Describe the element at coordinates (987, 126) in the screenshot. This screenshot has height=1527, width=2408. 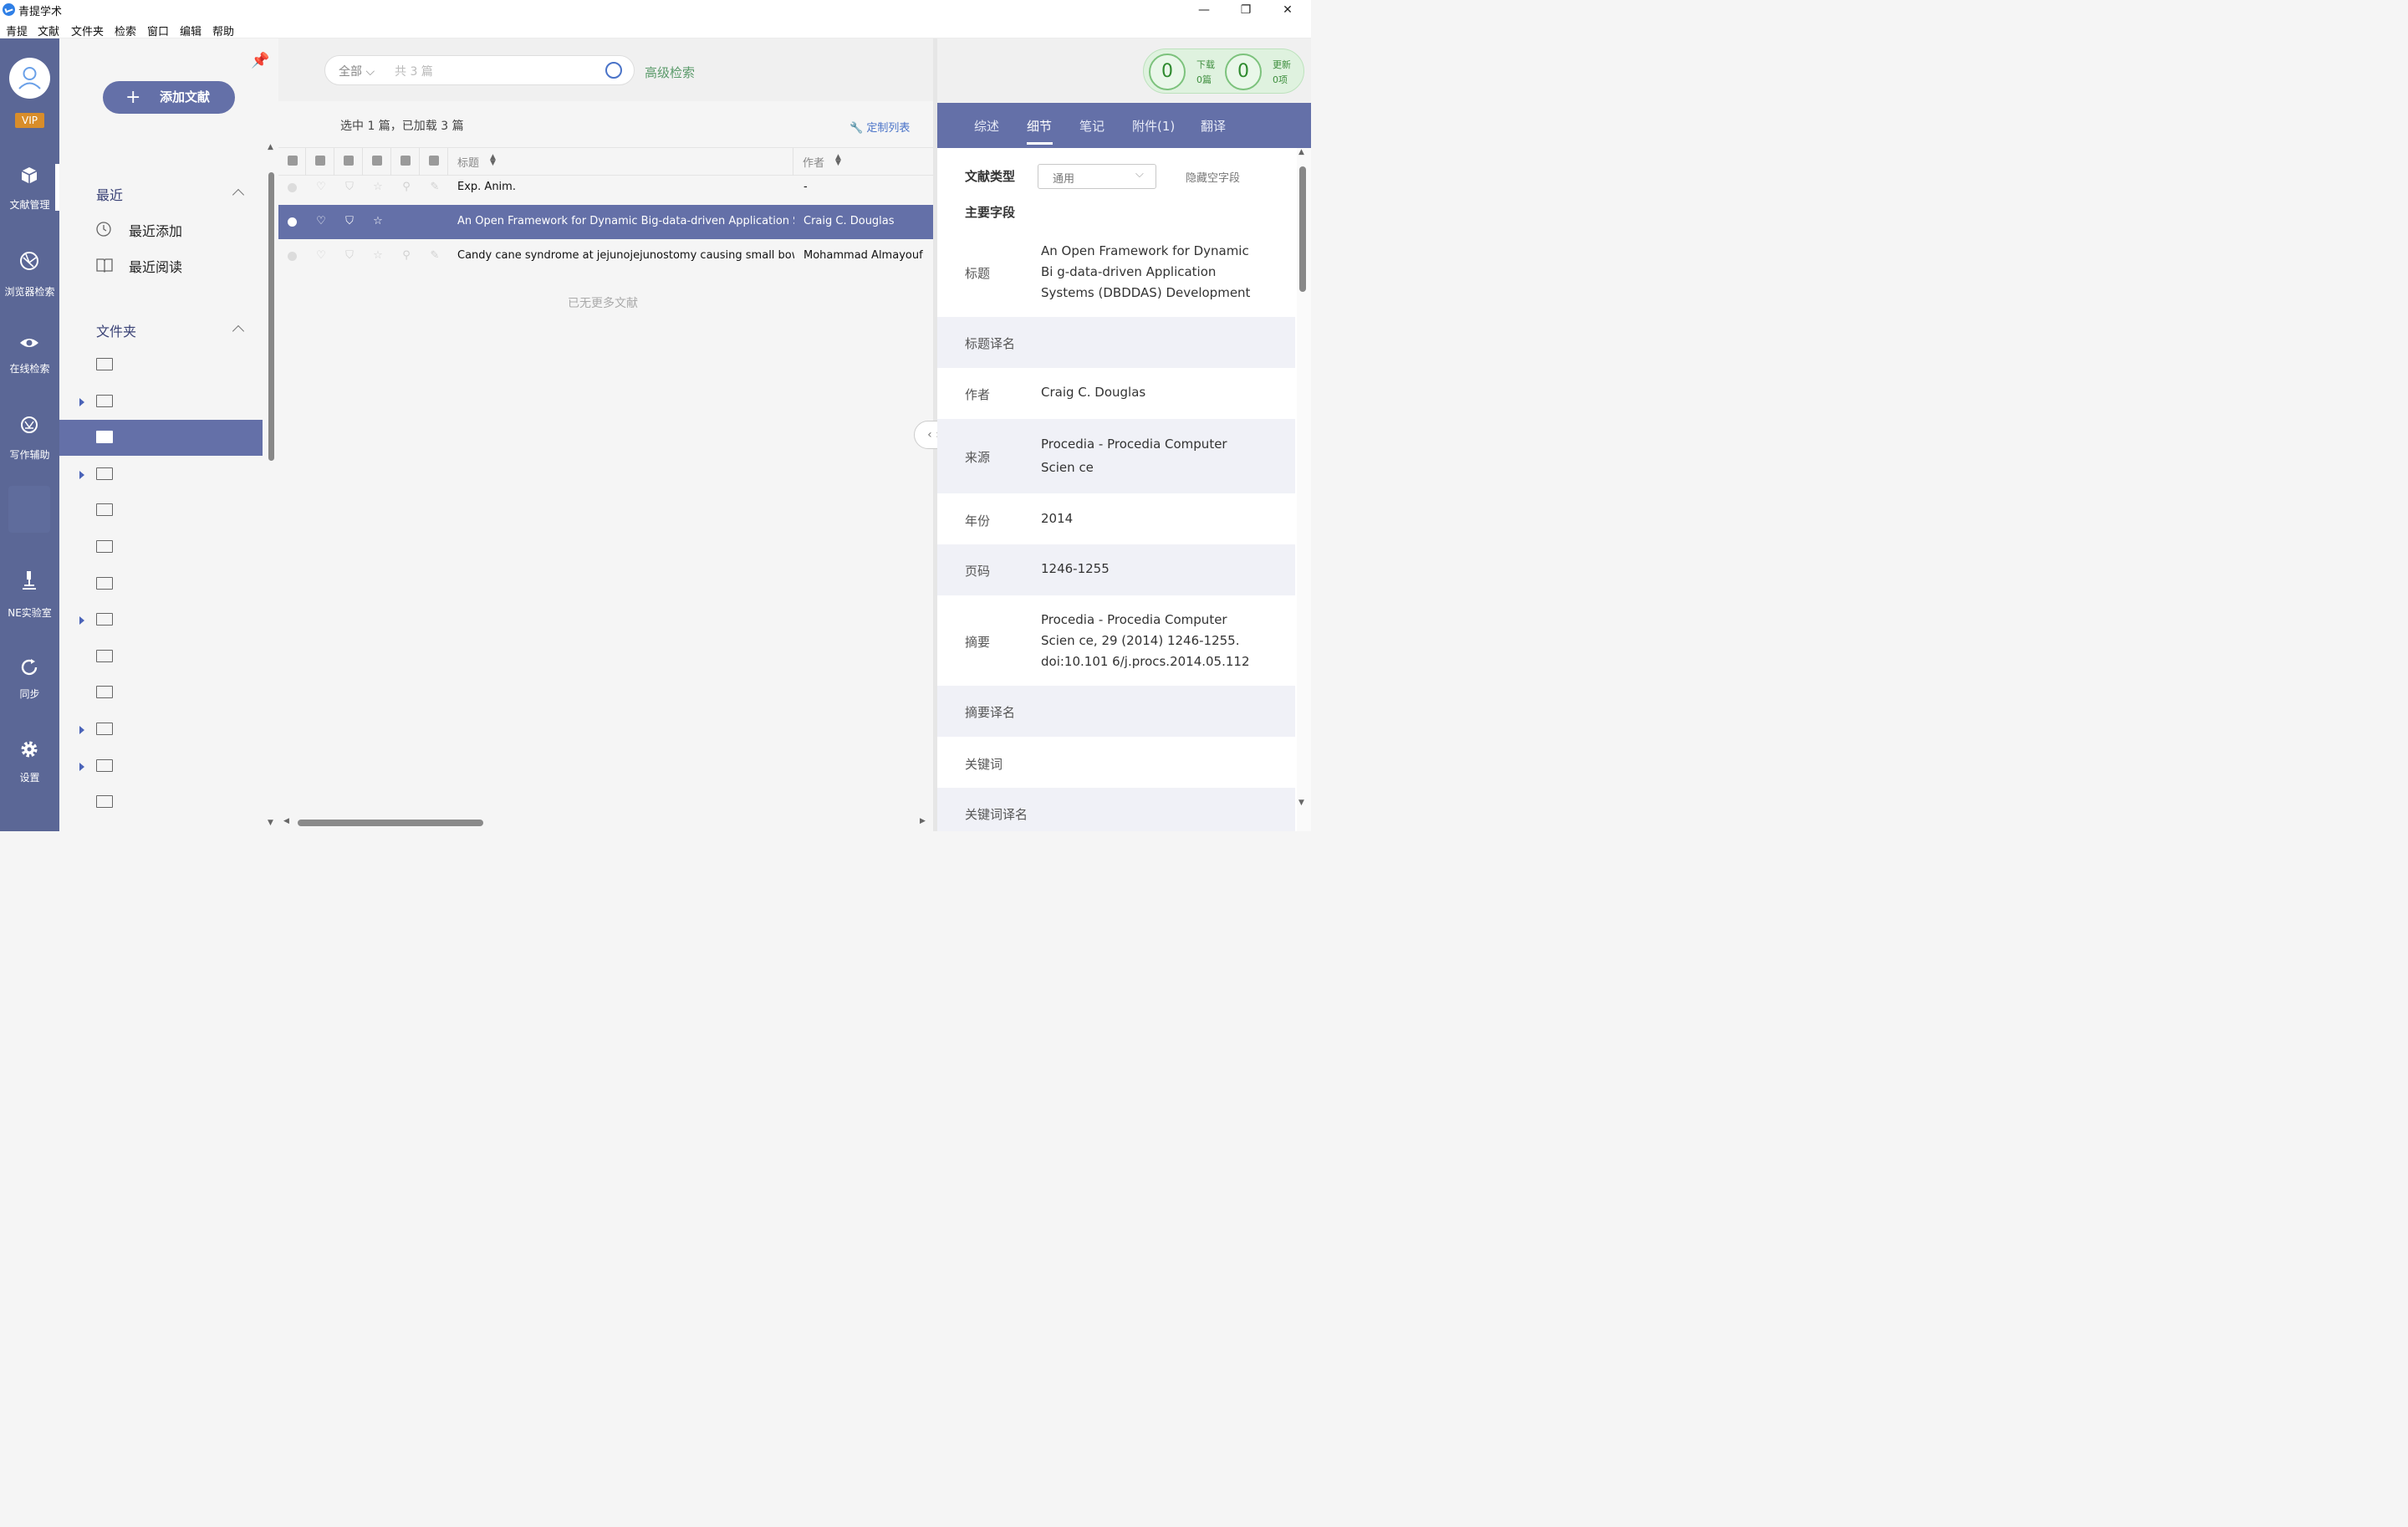
I see `tab-overview: 综述` at that location.